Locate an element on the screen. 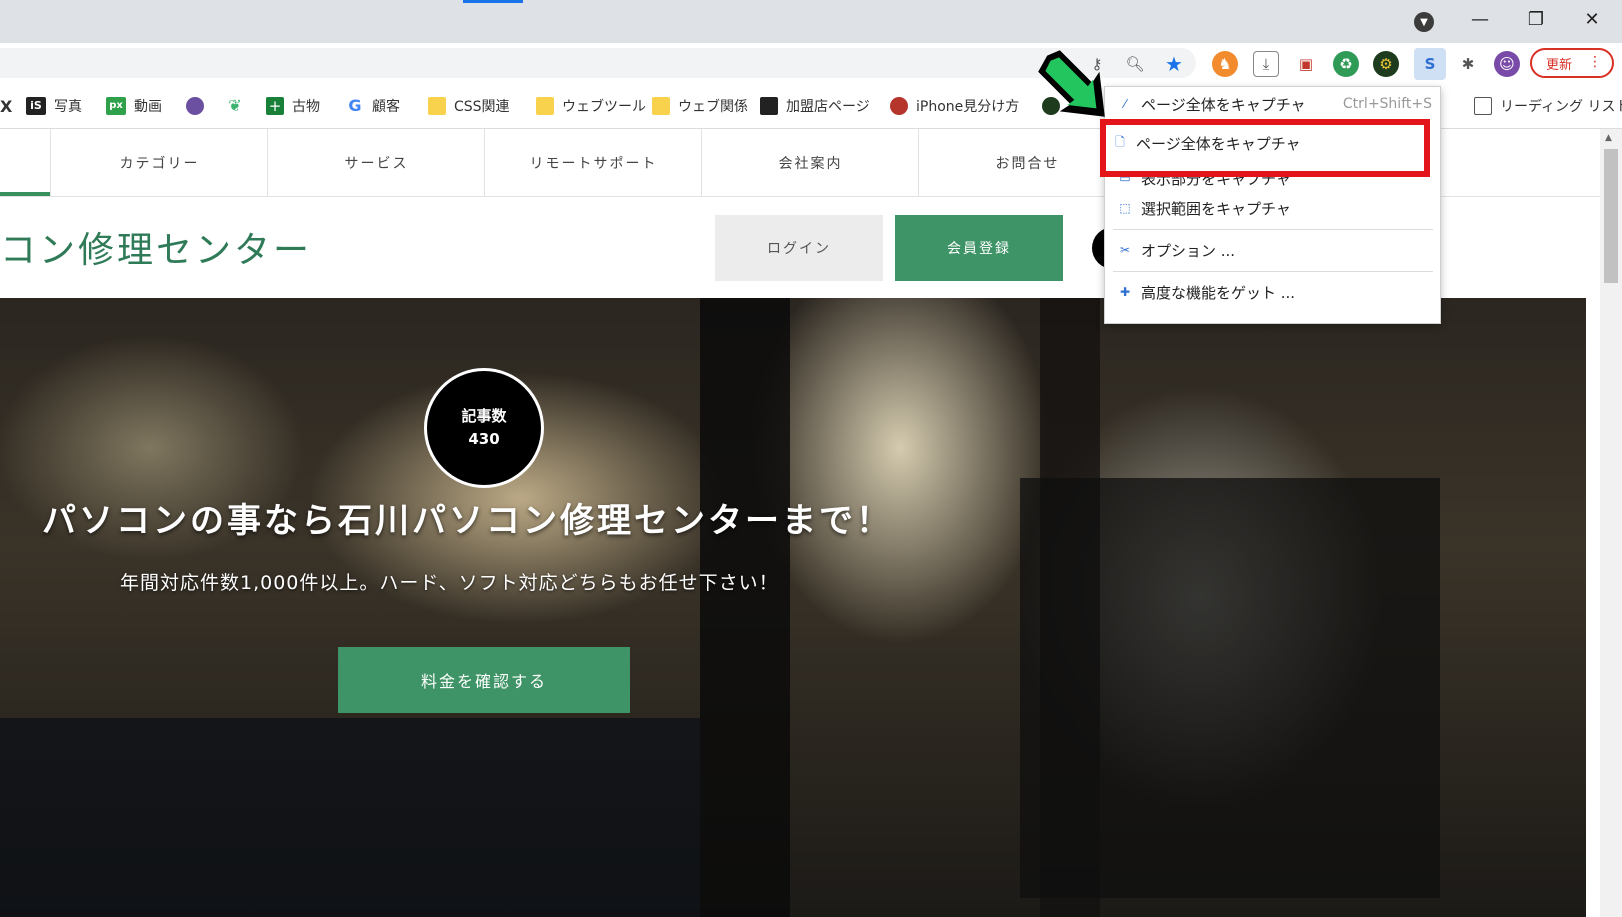 This screenshot has height=917, width=1622. capture-selection-icon: ⬚ is located at coordinates (1125, 208).